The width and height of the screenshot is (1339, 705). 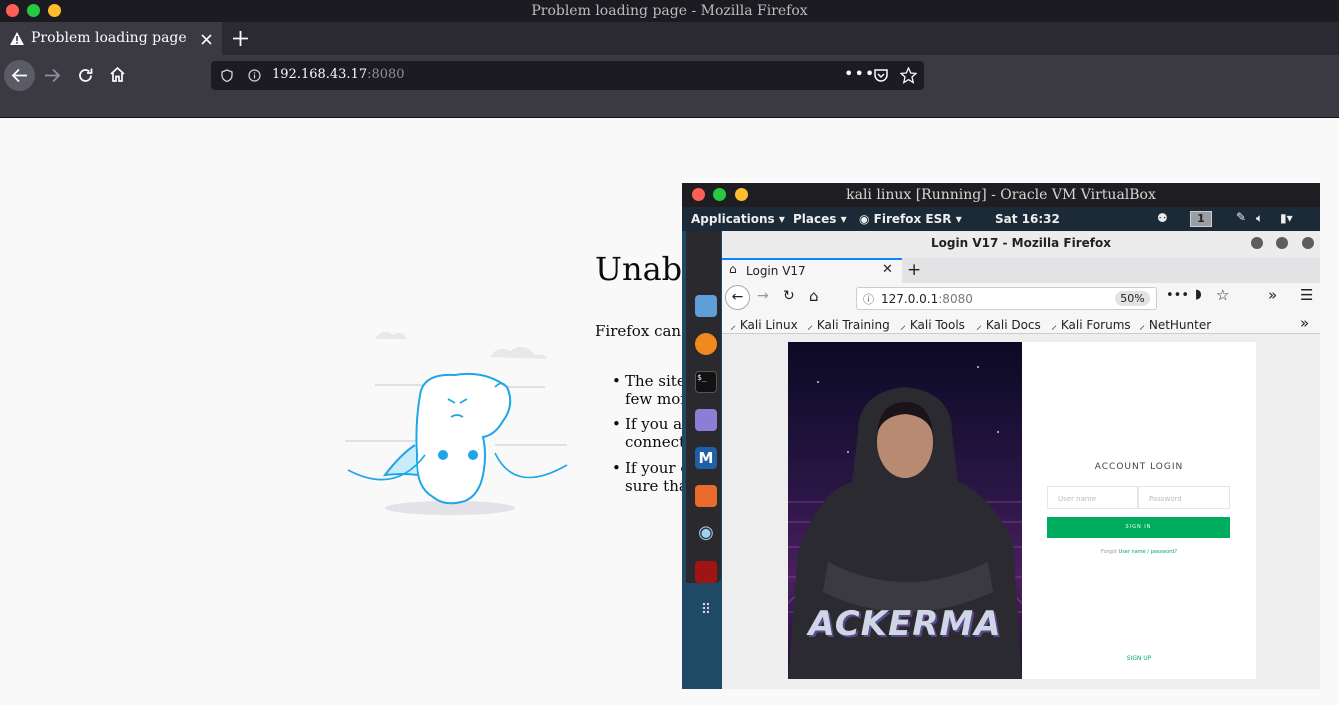 What do you see at coordinates (33, 10) in the screenshot?
I see `maximize-window-button` at bounding box center [33, 10].